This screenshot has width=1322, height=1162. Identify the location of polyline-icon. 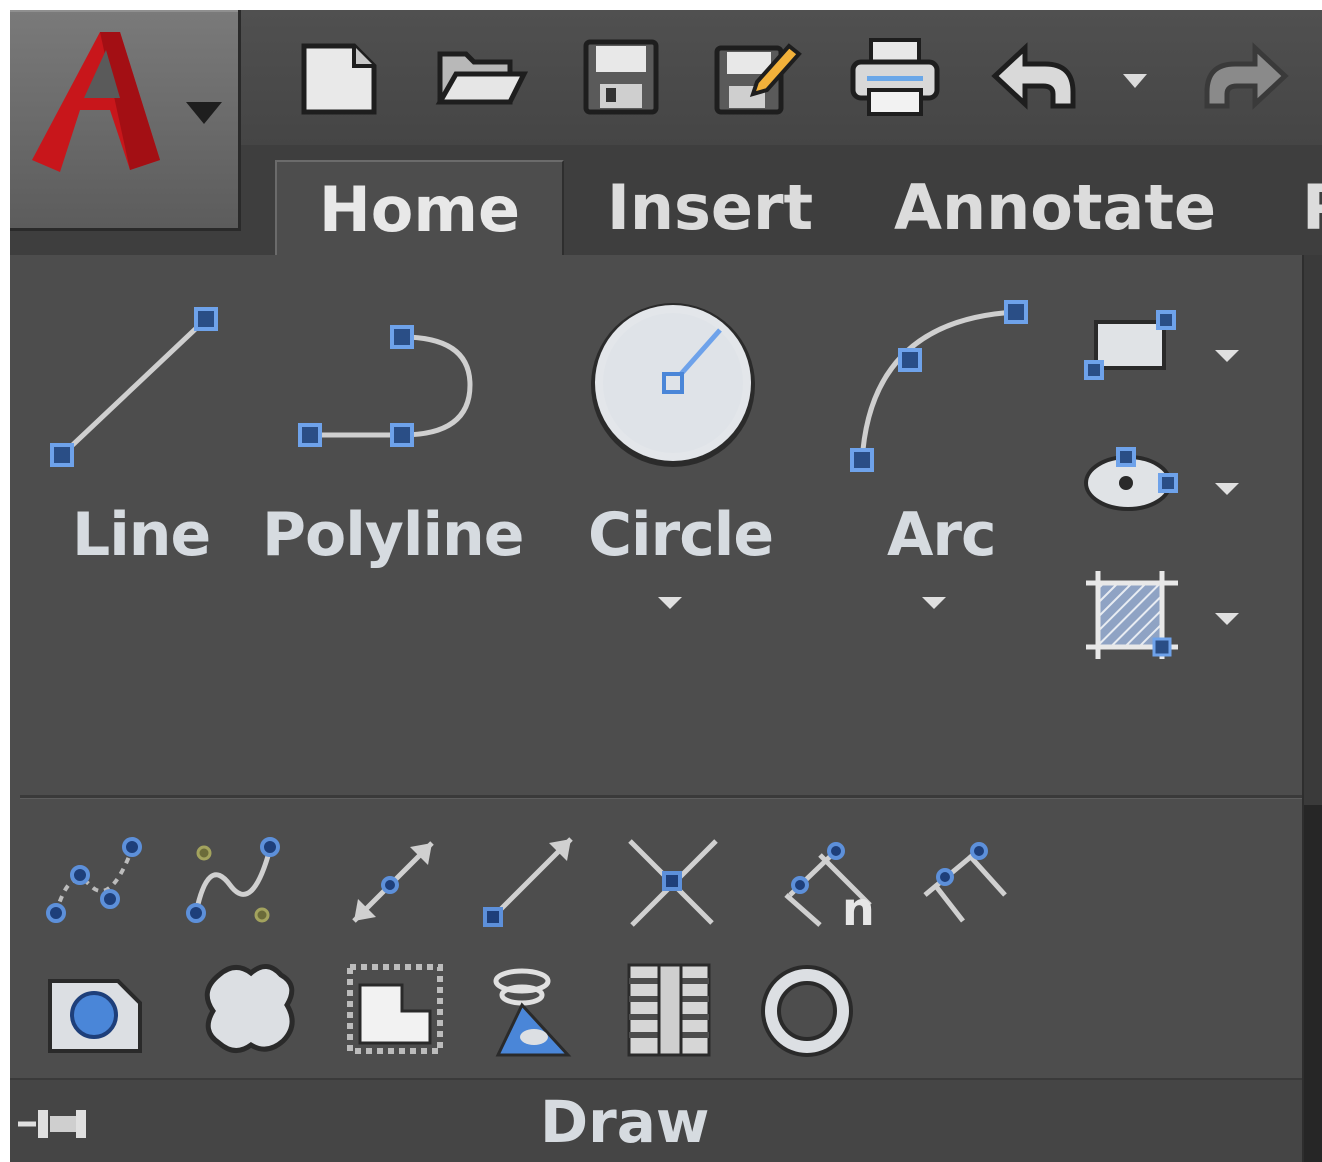
(385, 386).